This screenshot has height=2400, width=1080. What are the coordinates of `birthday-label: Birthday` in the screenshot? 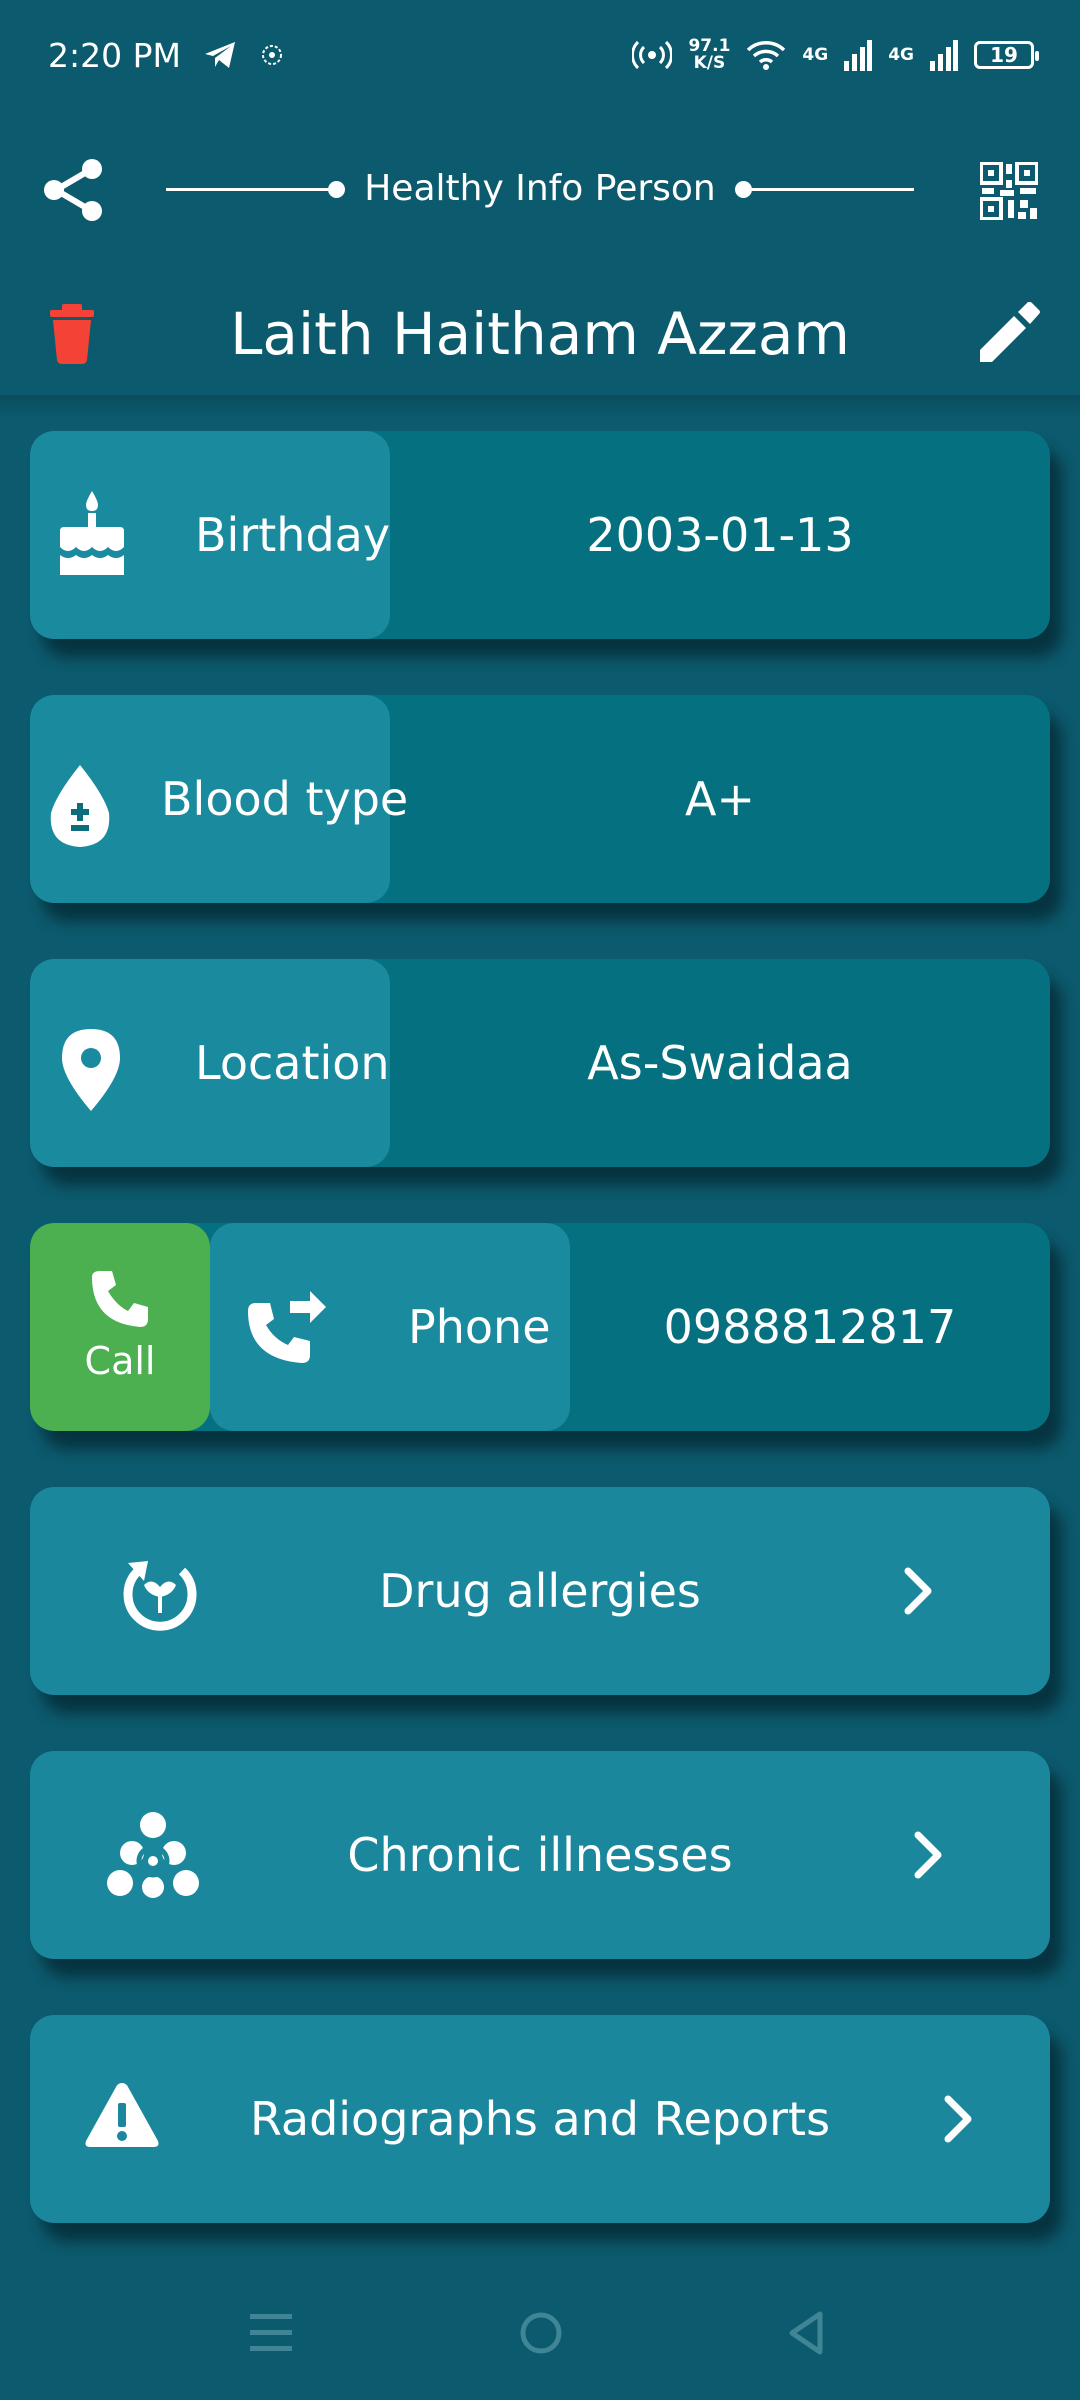 It's located at (293, 535).